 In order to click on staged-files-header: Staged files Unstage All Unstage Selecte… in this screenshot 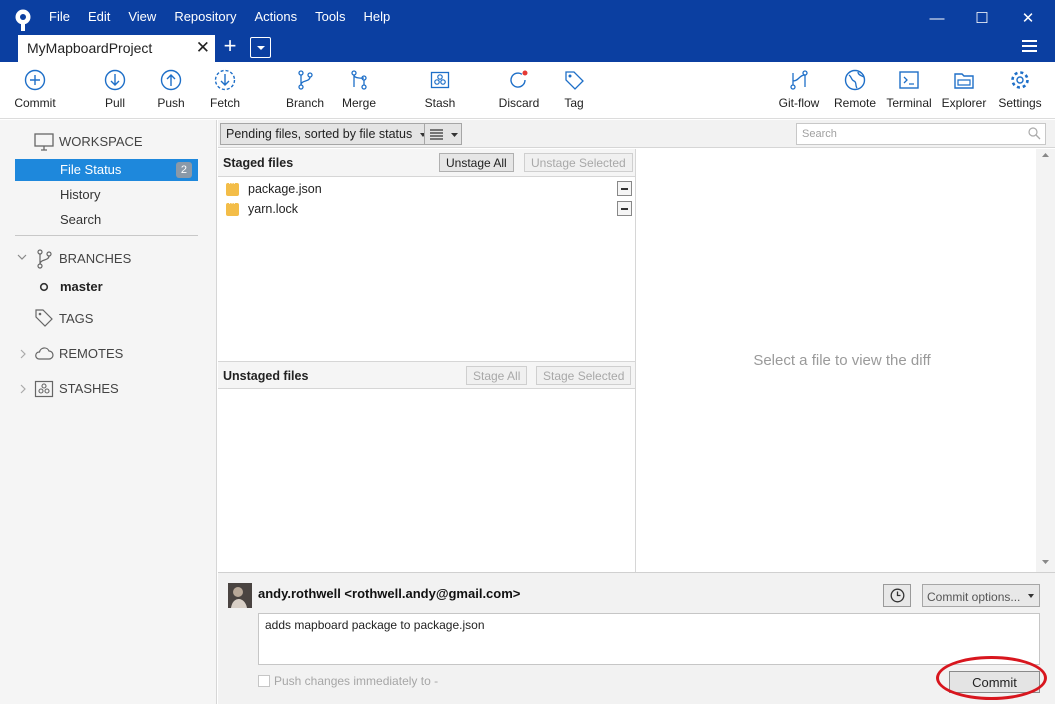, I will do `click(426, 163)`.